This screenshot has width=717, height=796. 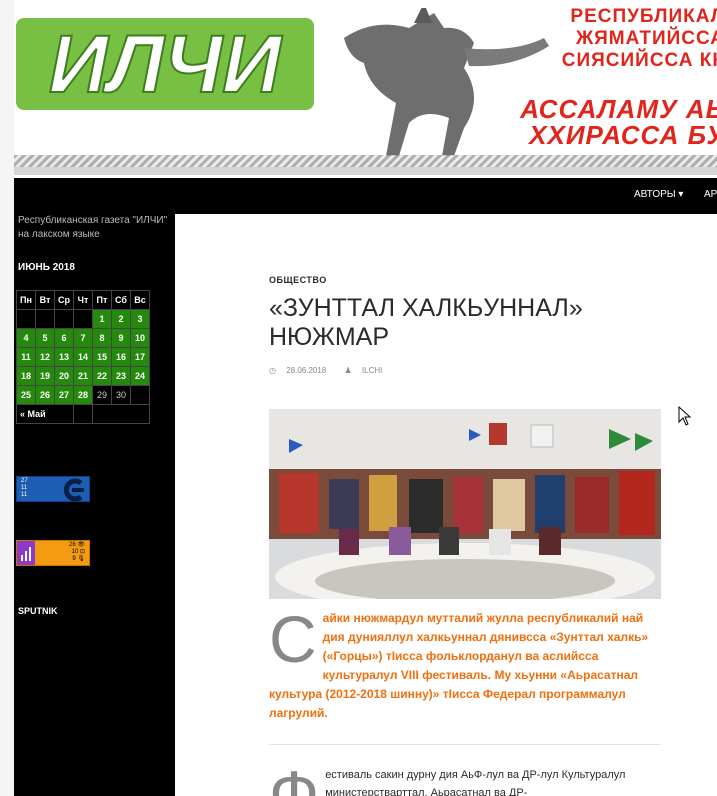 I want to click on logo-text: ИЛЧИ, so click(x=166, y=64).